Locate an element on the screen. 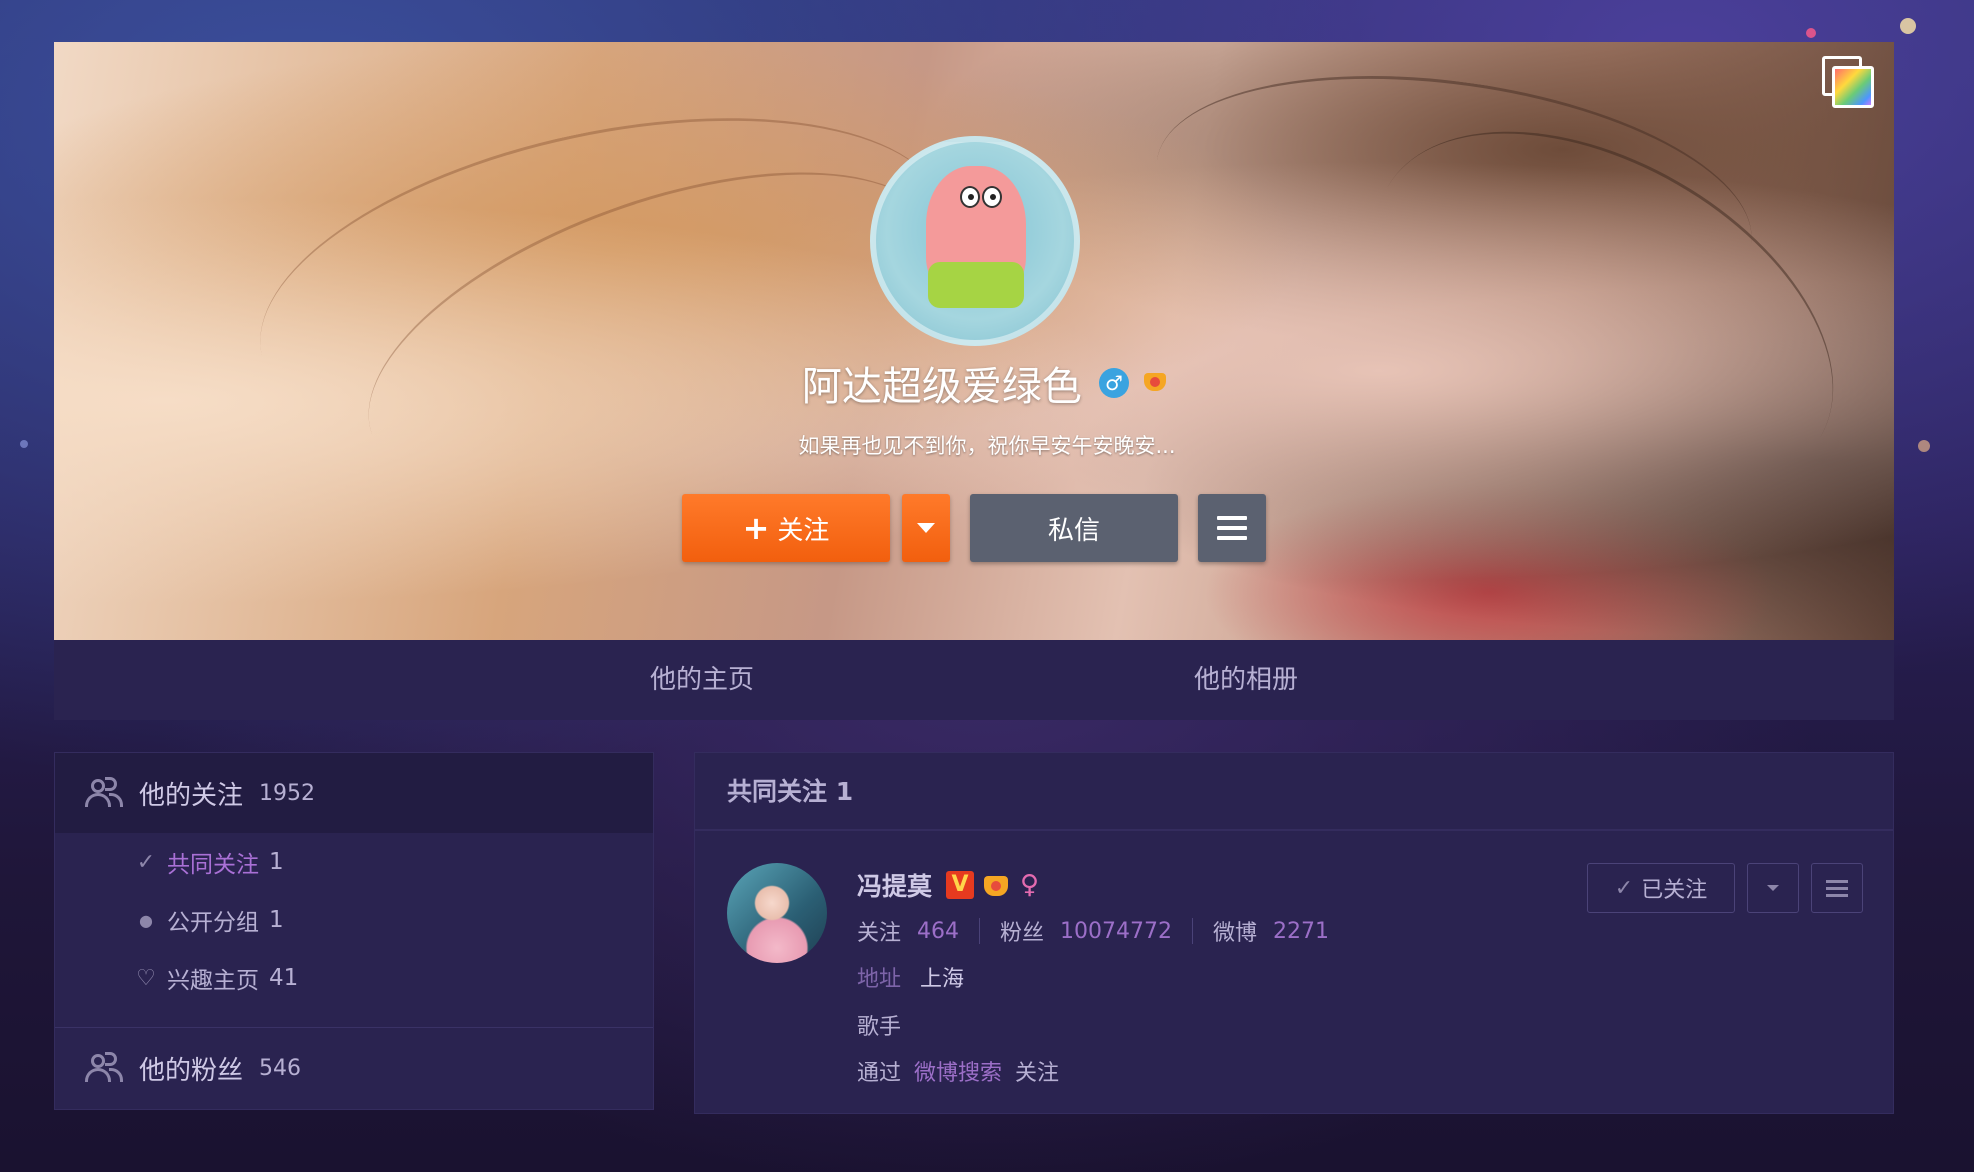 The image size is (1974, 1172). followed-button: ✓ 已关注 is located at coordinates (1661, 888).